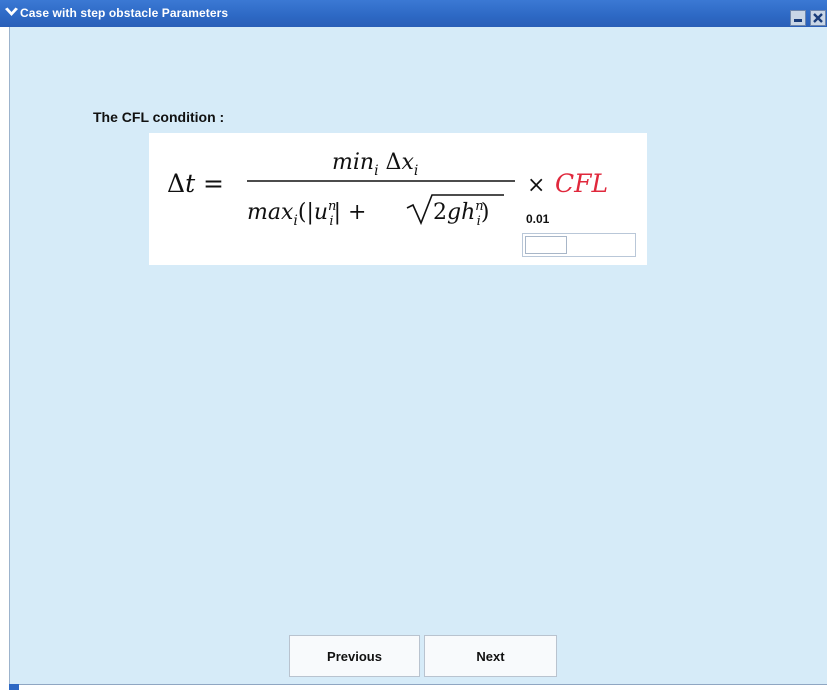 The height and width of the screenshot is (693, 827). I want to click on previous-button: Previous, so click(354, 656).